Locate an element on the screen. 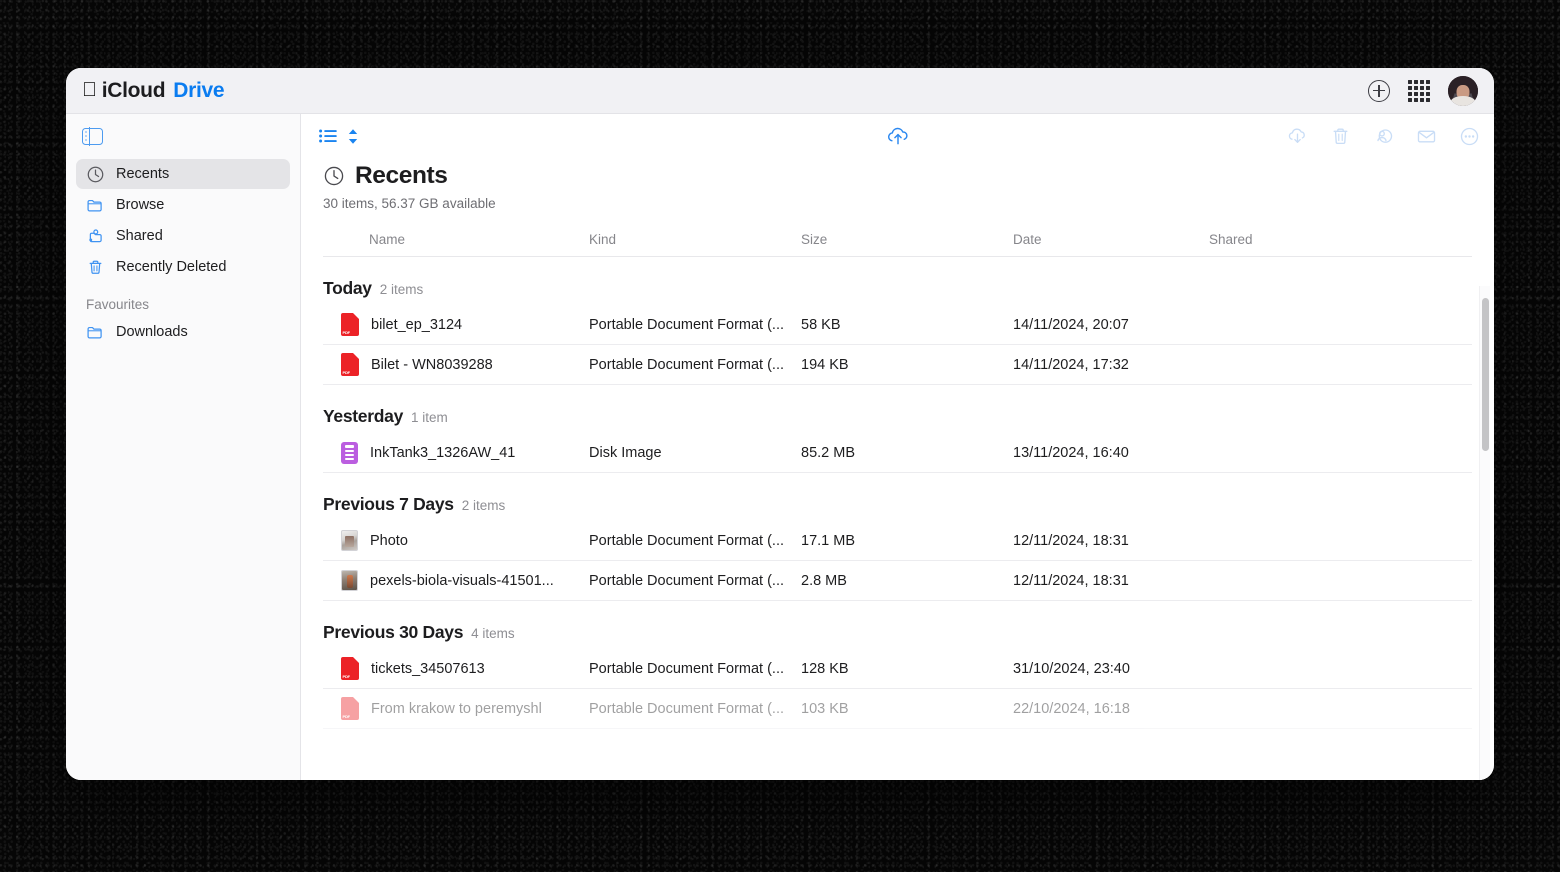 This screenshot has height=872, width=1560. file-kind: Disk Image is located at coordinates (625, 452).